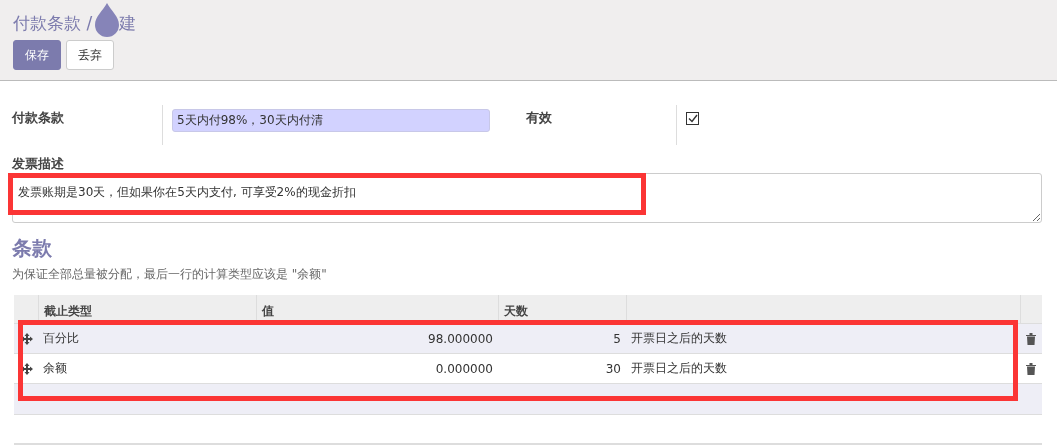 This screenshot has height=448, width=1057. Describe the element at coordinates (38, 118) in the screenshot. I see `field-label: 付款条款` at that location.